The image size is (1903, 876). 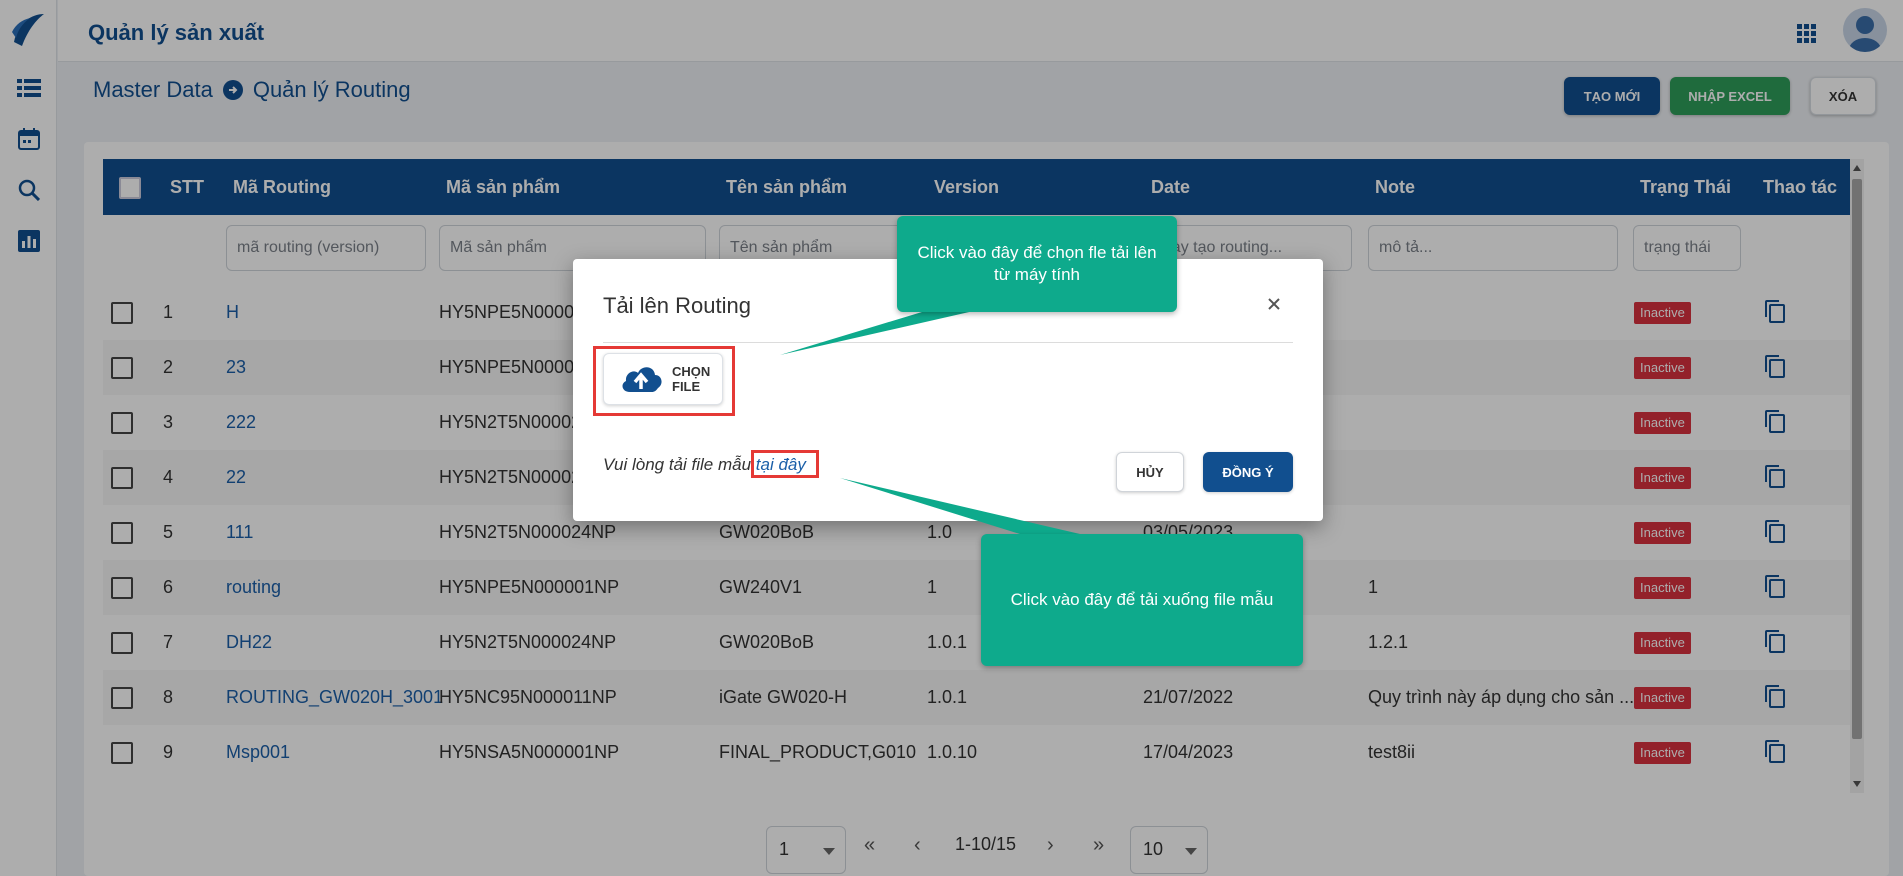 What do you see at coordinates (785, 464) in the screenshot?
I see `highlight-frame` at bounding box center [785, 464].